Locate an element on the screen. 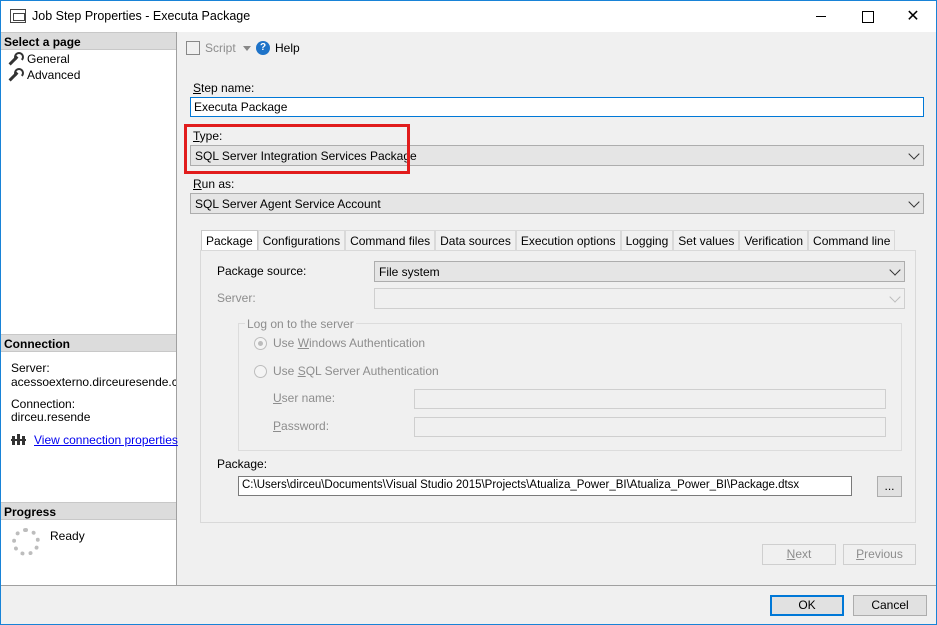  maximize-button is located at coordinates (867, 16).